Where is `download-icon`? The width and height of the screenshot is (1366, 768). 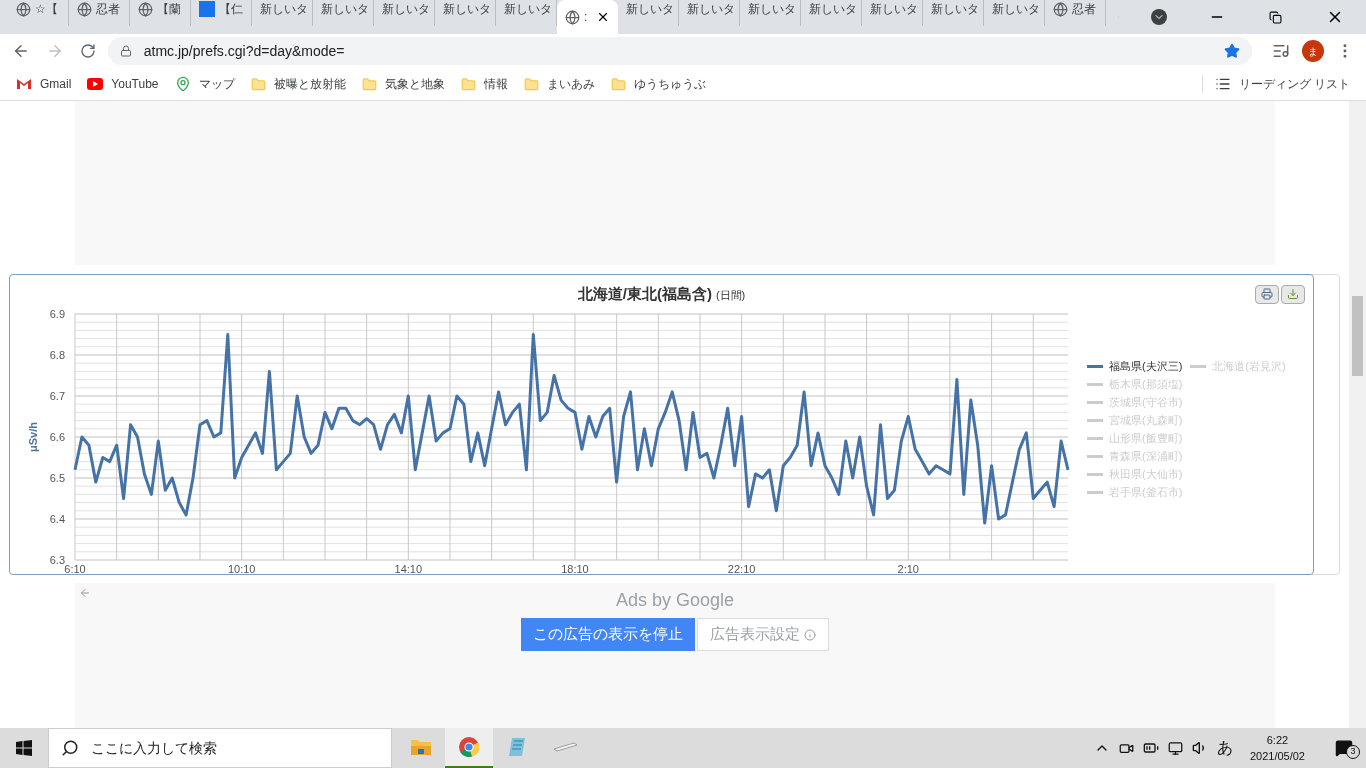 download-icon is located at coordinates (1293, 294).